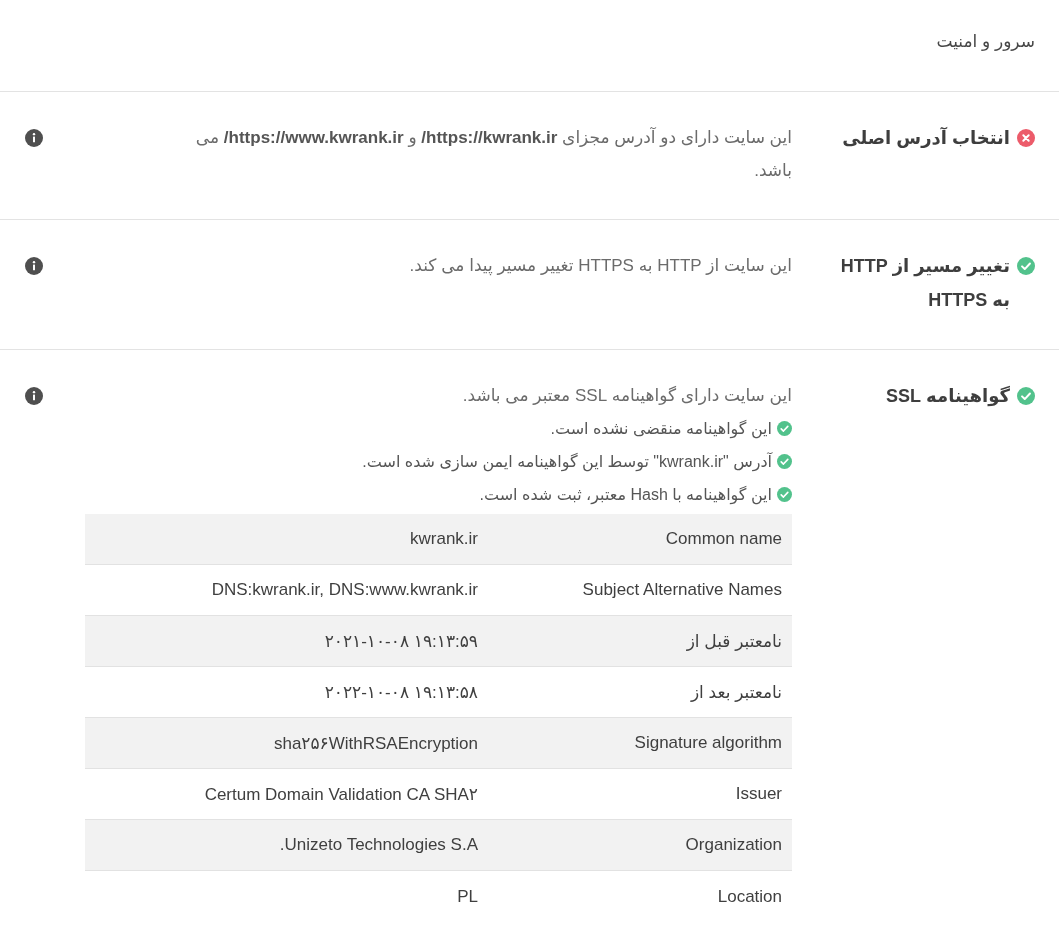 The width and height of the screenshot is (1059, 930). I want to click on table-cell: Signature algorithm, so click(640, 743).